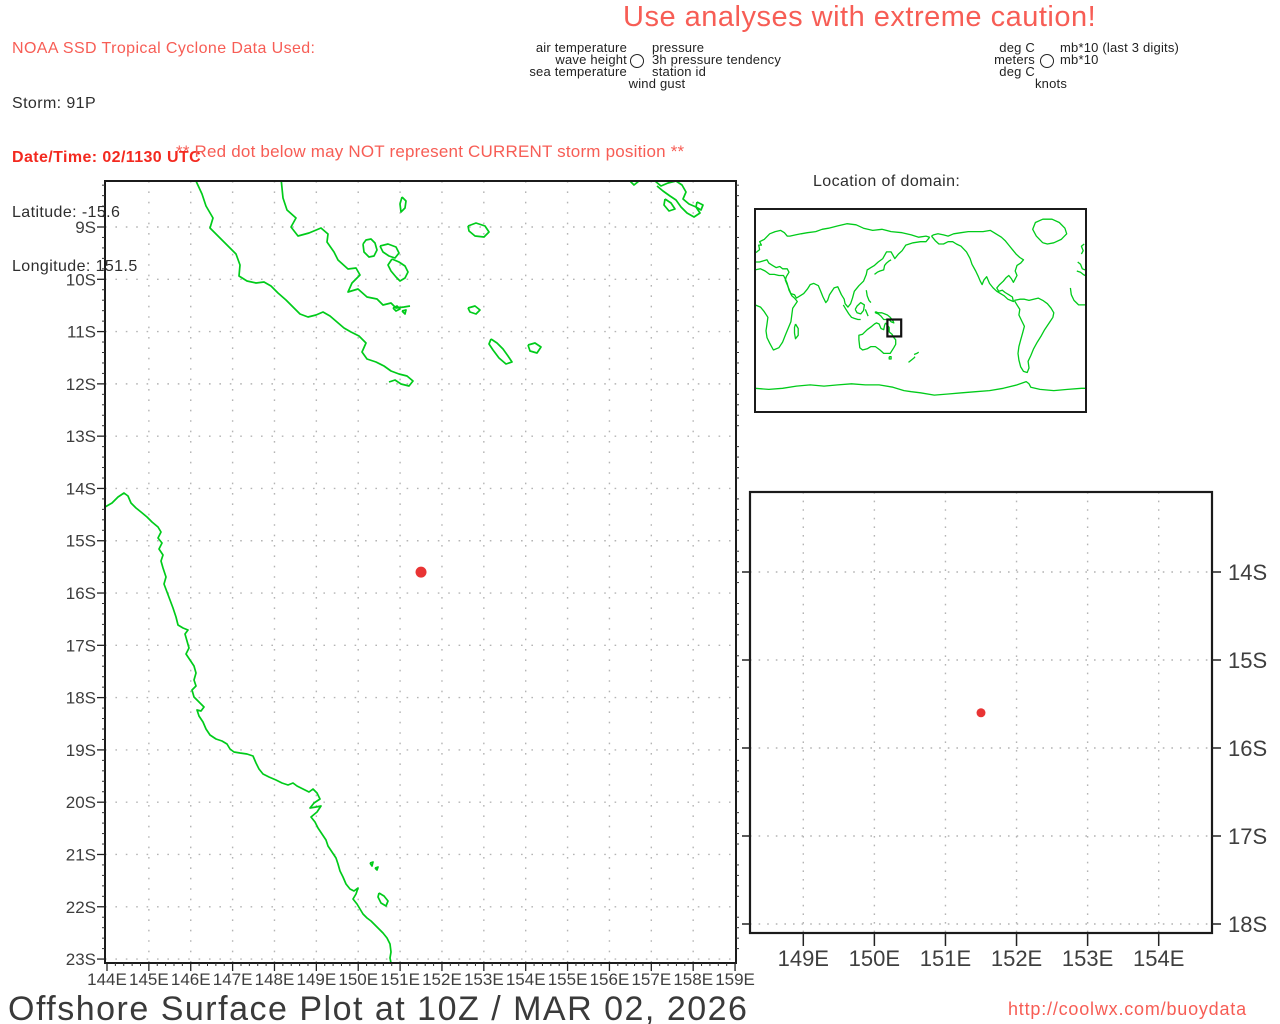 Image resolution: width=1280 pixels, height=1024 pixels. Describe the element at coordinates (233, 979) in the screenshot. I see `x-tick-label: 147E` at that location.